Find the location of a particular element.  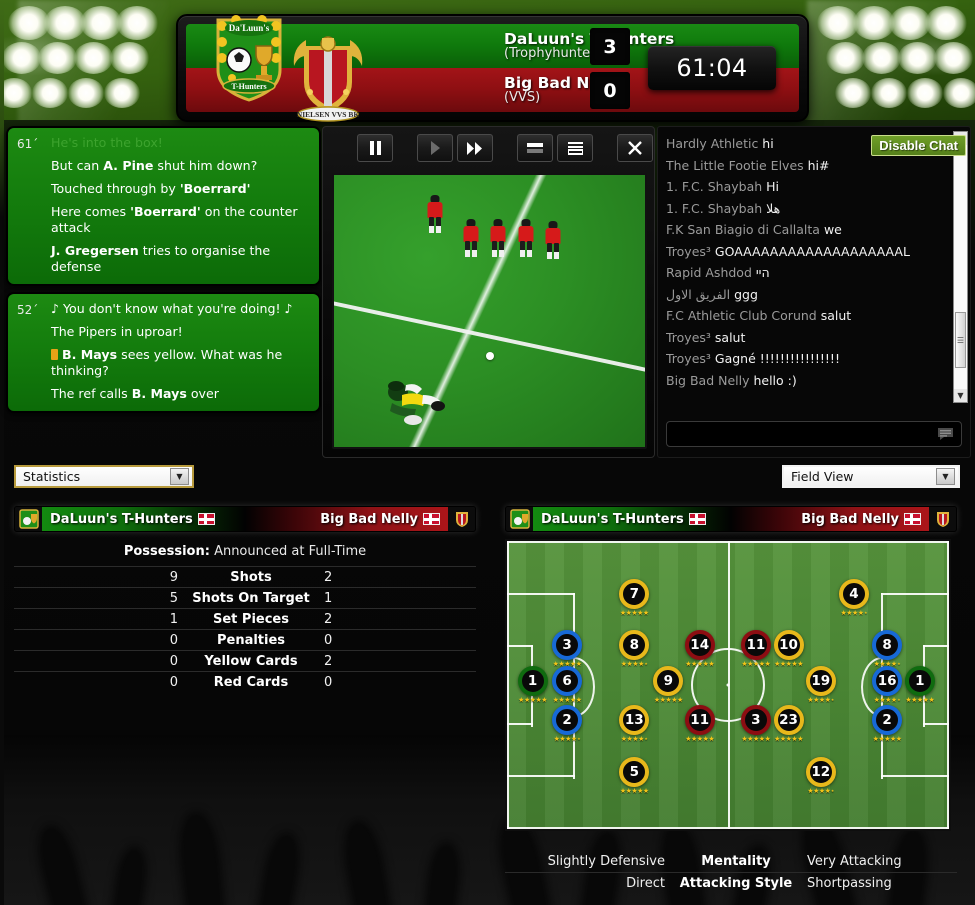

away-score: 0 is located at coordinates (610, 90).